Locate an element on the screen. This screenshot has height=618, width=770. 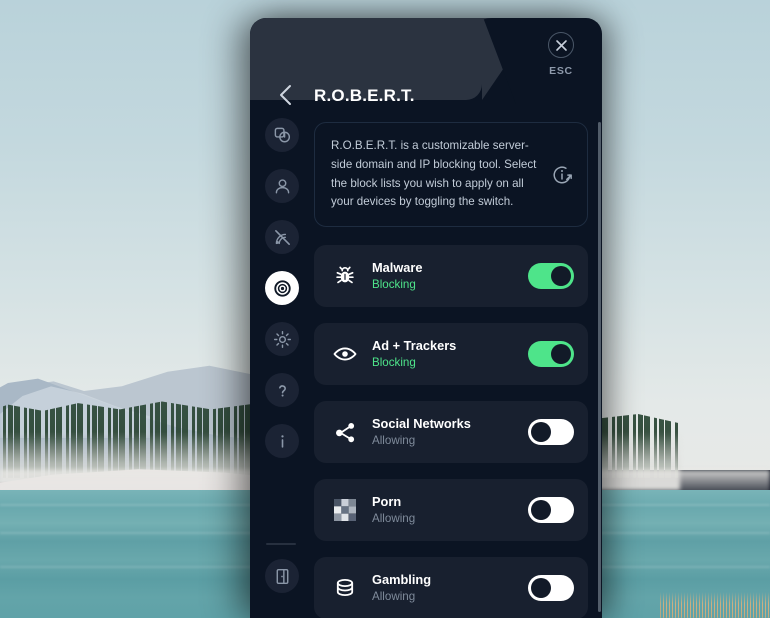
info-icon is located at coordinates (282, 441).